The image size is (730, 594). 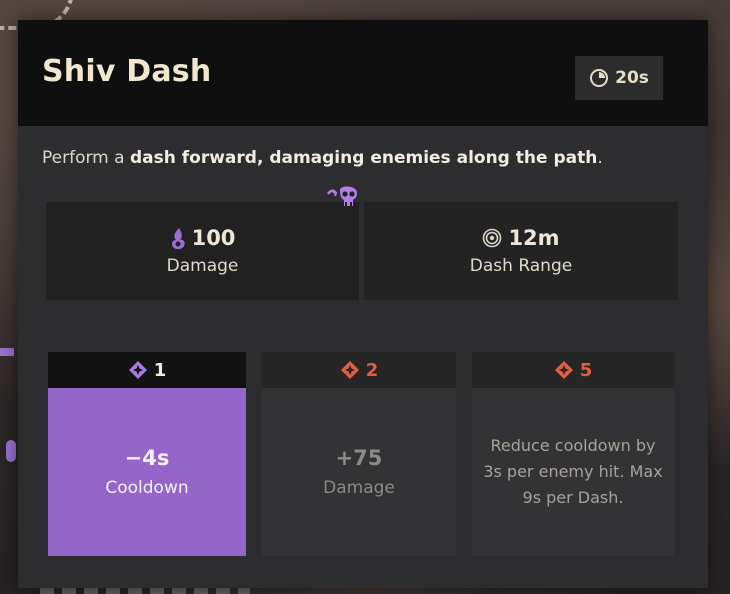 I want to click on upgrade-tier-1: 1 −4s Cooldown, so click(x=147, y=454).